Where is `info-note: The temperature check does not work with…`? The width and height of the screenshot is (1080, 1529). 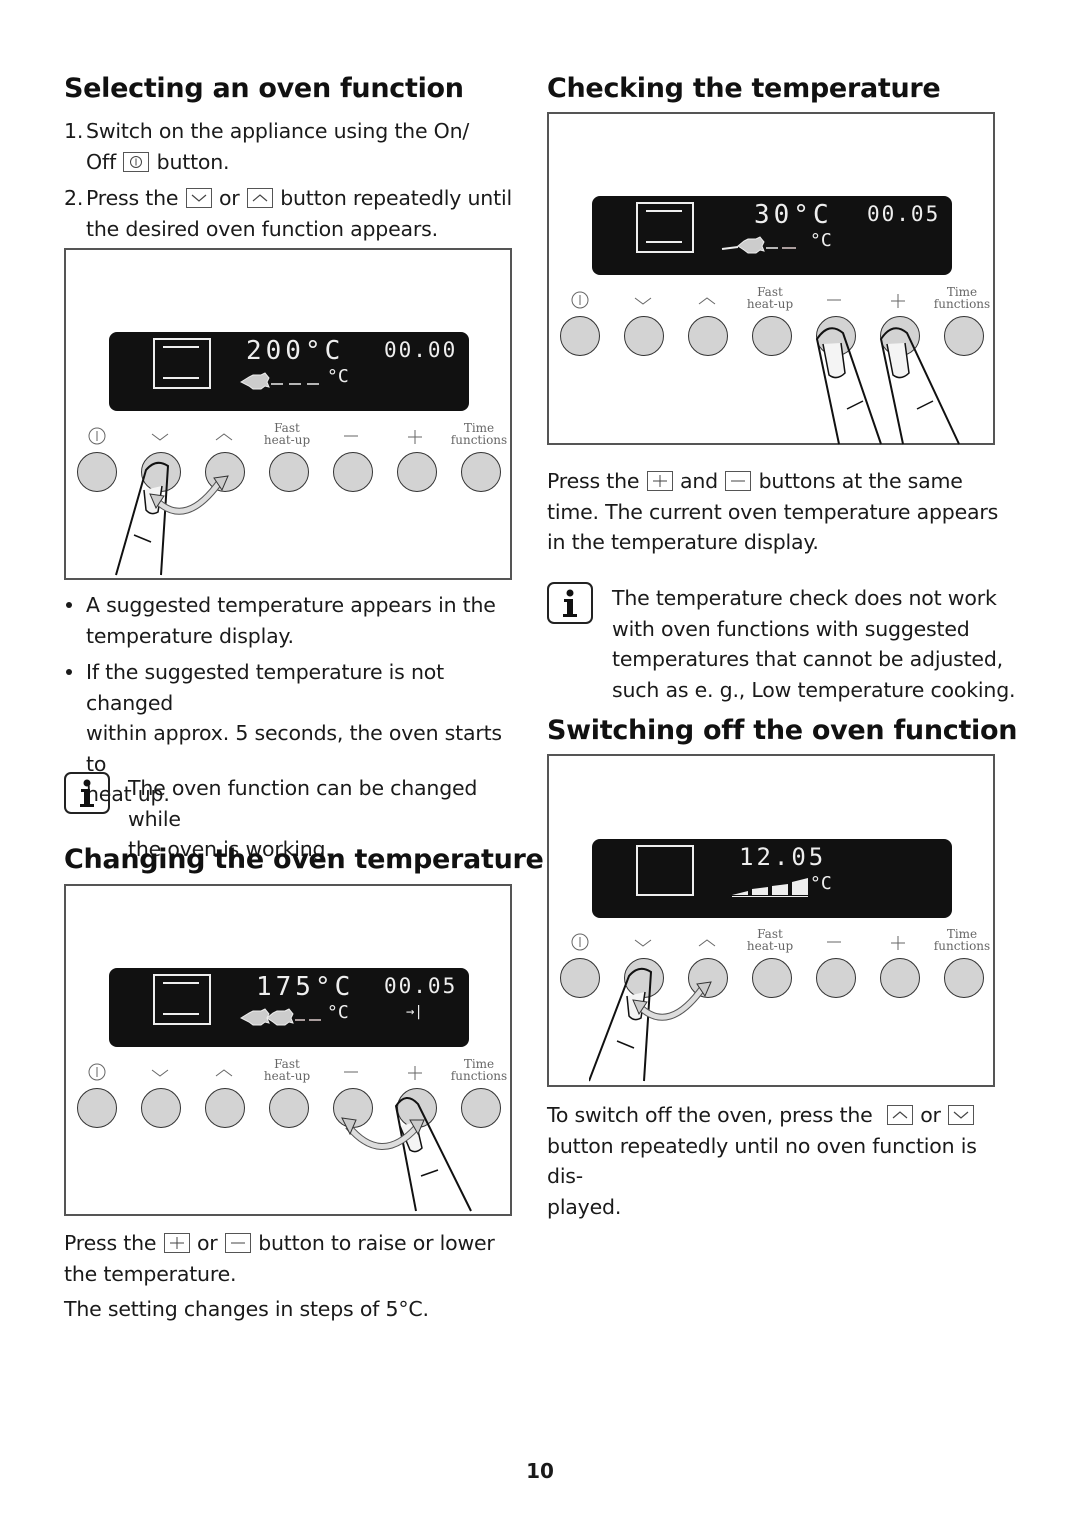 info-note: The temperature check does not work with… is located at coordinates (814, 644).